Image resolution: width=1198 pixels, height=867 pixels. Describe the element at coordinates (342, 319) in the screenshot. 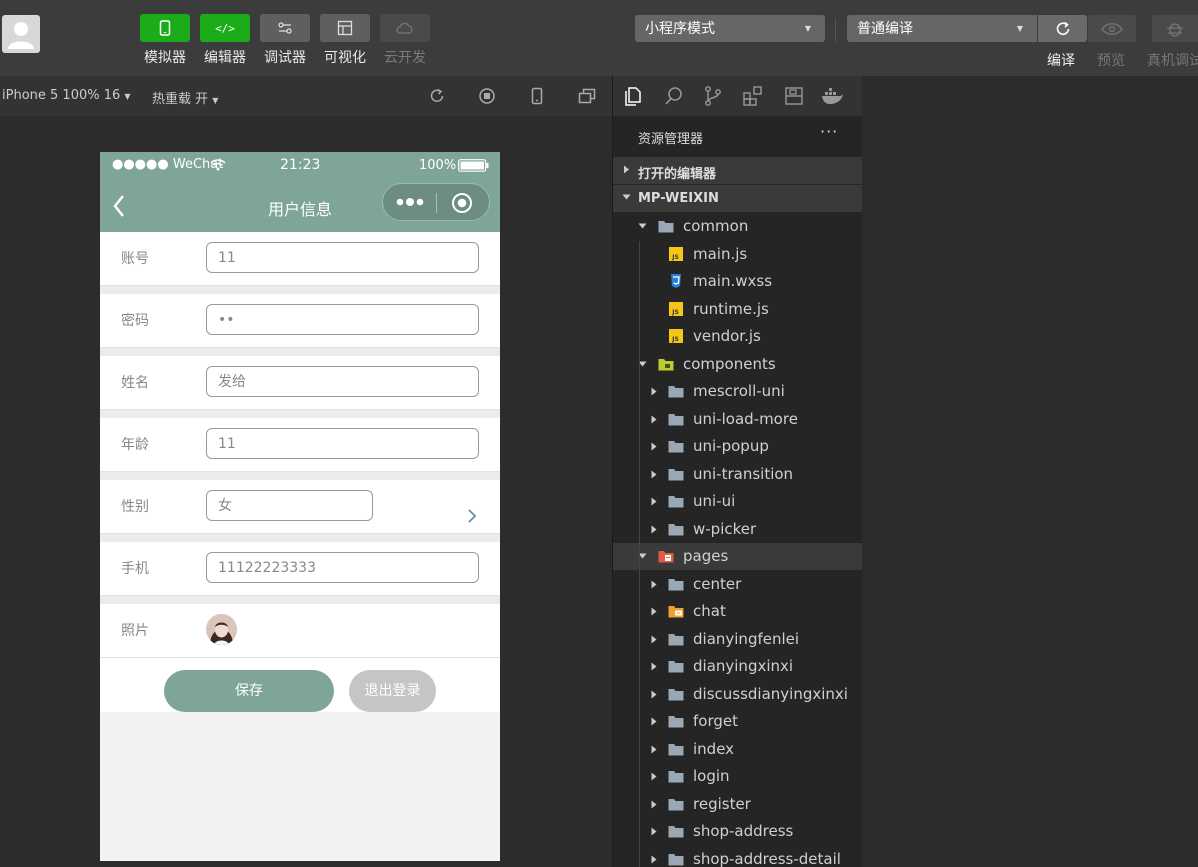

I see `password-input: ••` at that location.